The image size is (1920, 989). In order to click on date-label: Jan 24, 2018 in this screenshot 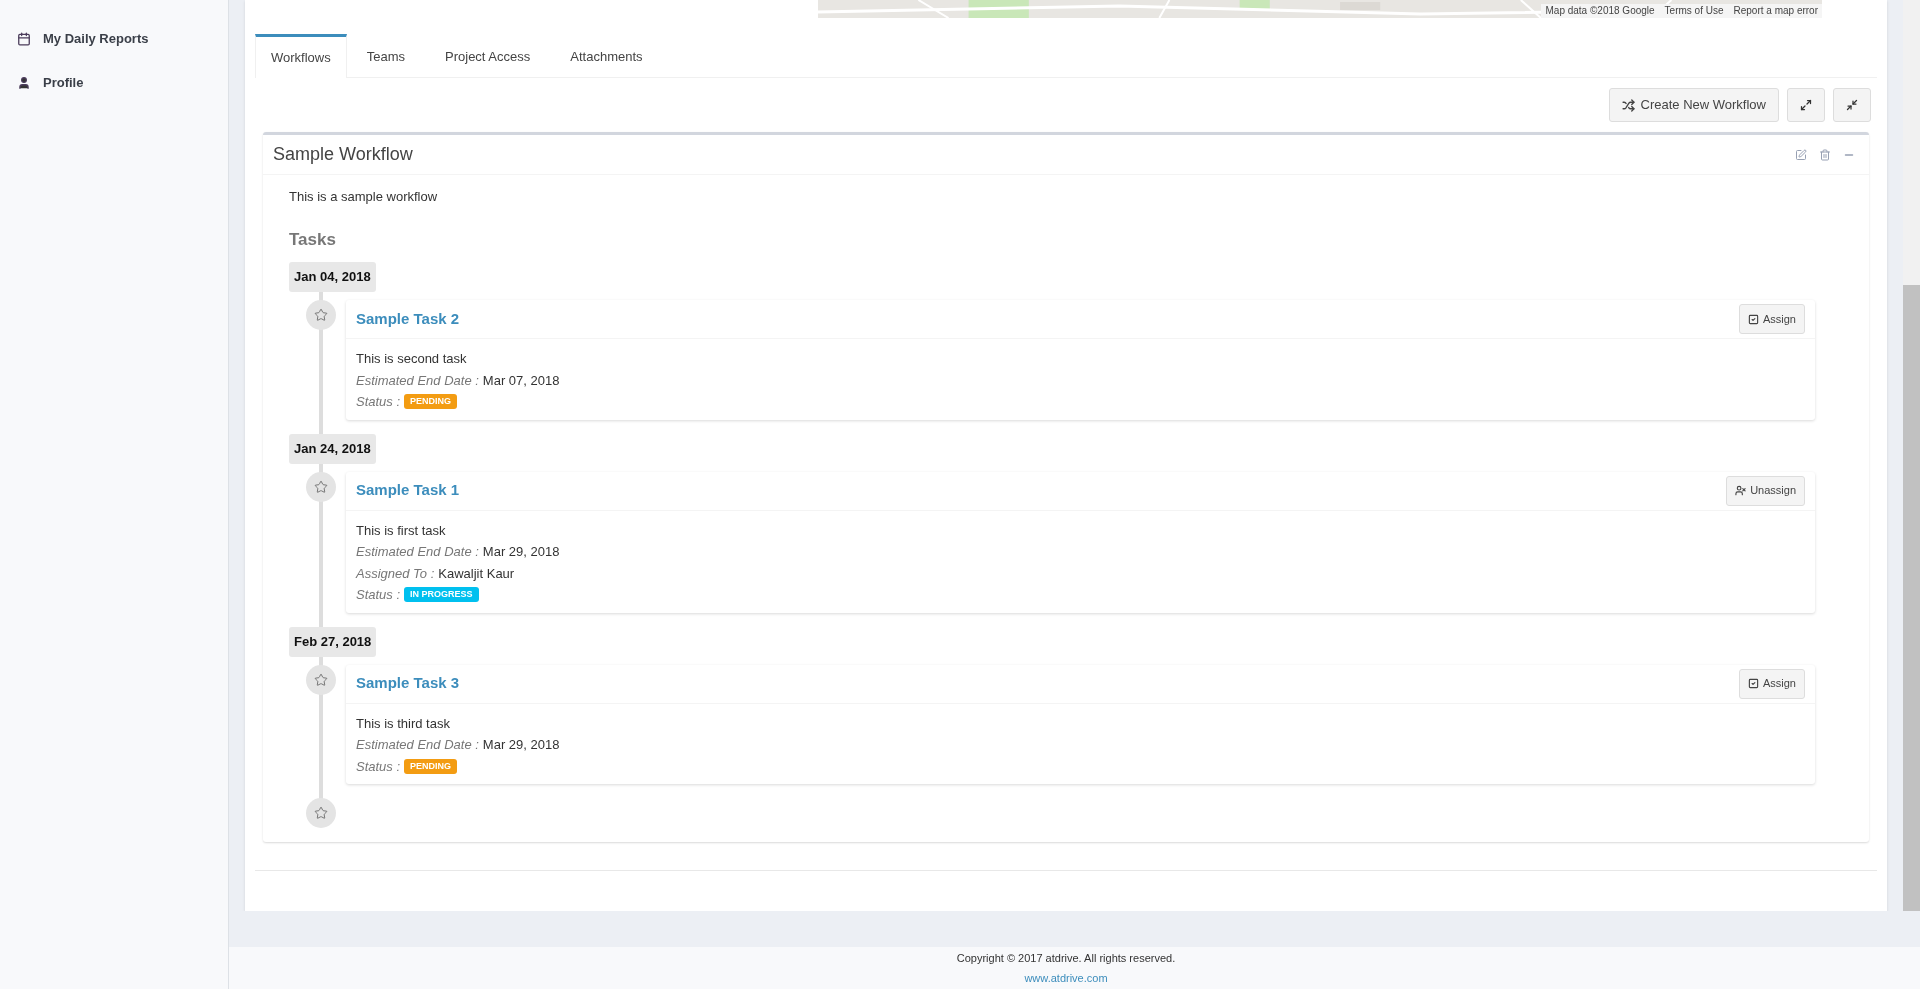, I will do `click(332, 448)`.